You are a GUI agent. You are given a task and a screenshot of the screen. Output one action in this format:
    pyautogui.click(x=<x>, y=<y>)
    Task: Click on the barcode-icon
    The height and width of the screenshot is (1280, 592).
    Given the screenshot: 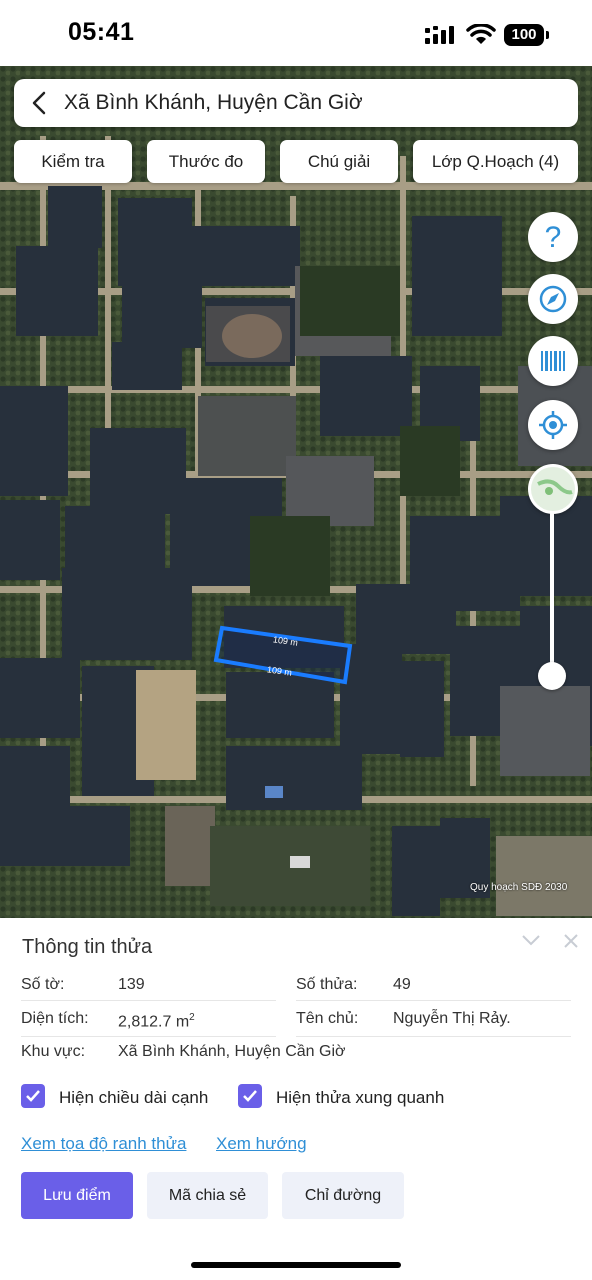 What is the action you would take?
    pyautogui.click(x=553, y=361)
    